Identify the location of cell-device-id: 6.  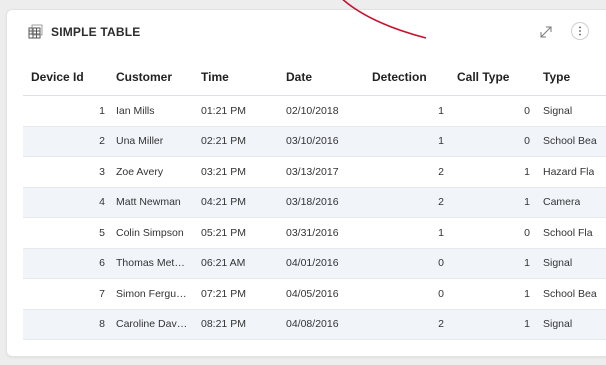
(68, 264).